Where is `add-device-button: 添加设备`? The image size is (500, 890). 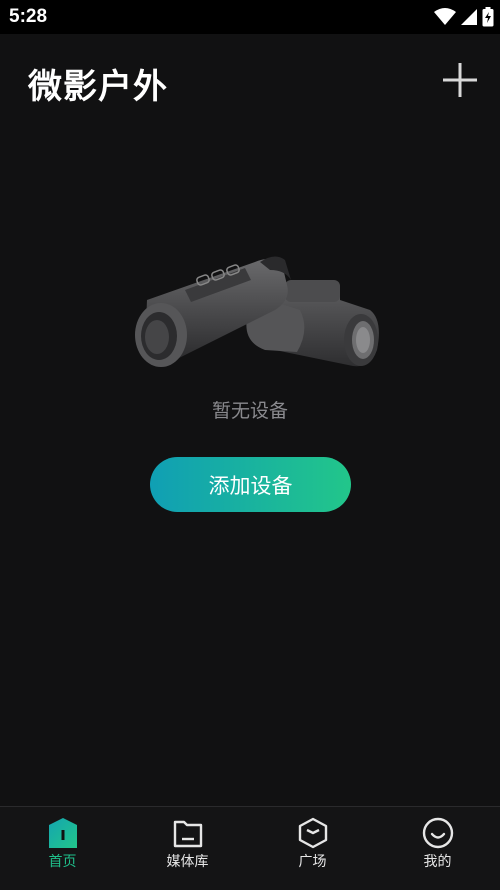 add-device-button: 添加设备 is located at coordinates (250, 484).